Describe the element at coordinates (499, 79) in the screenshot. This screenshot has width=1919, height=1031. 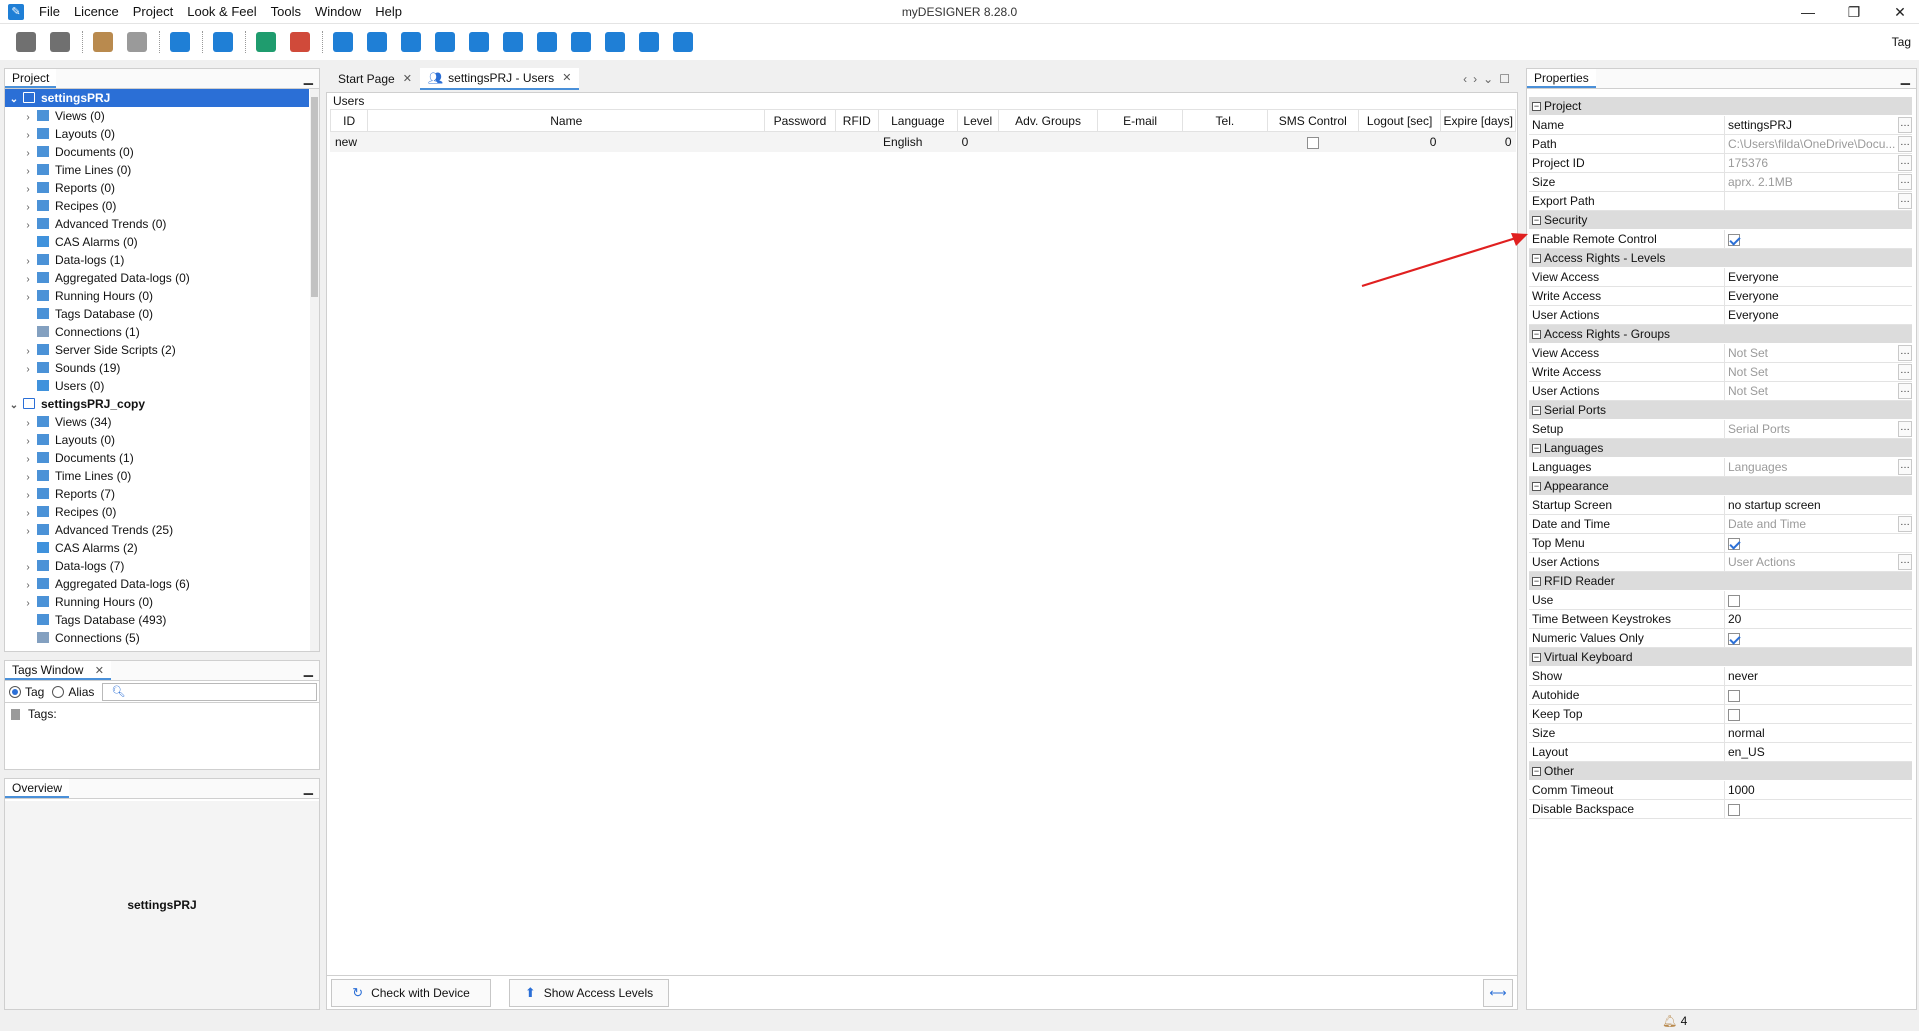
I see `tab-users: 👥︎ settingsPRJ - Users ✕` at that location.